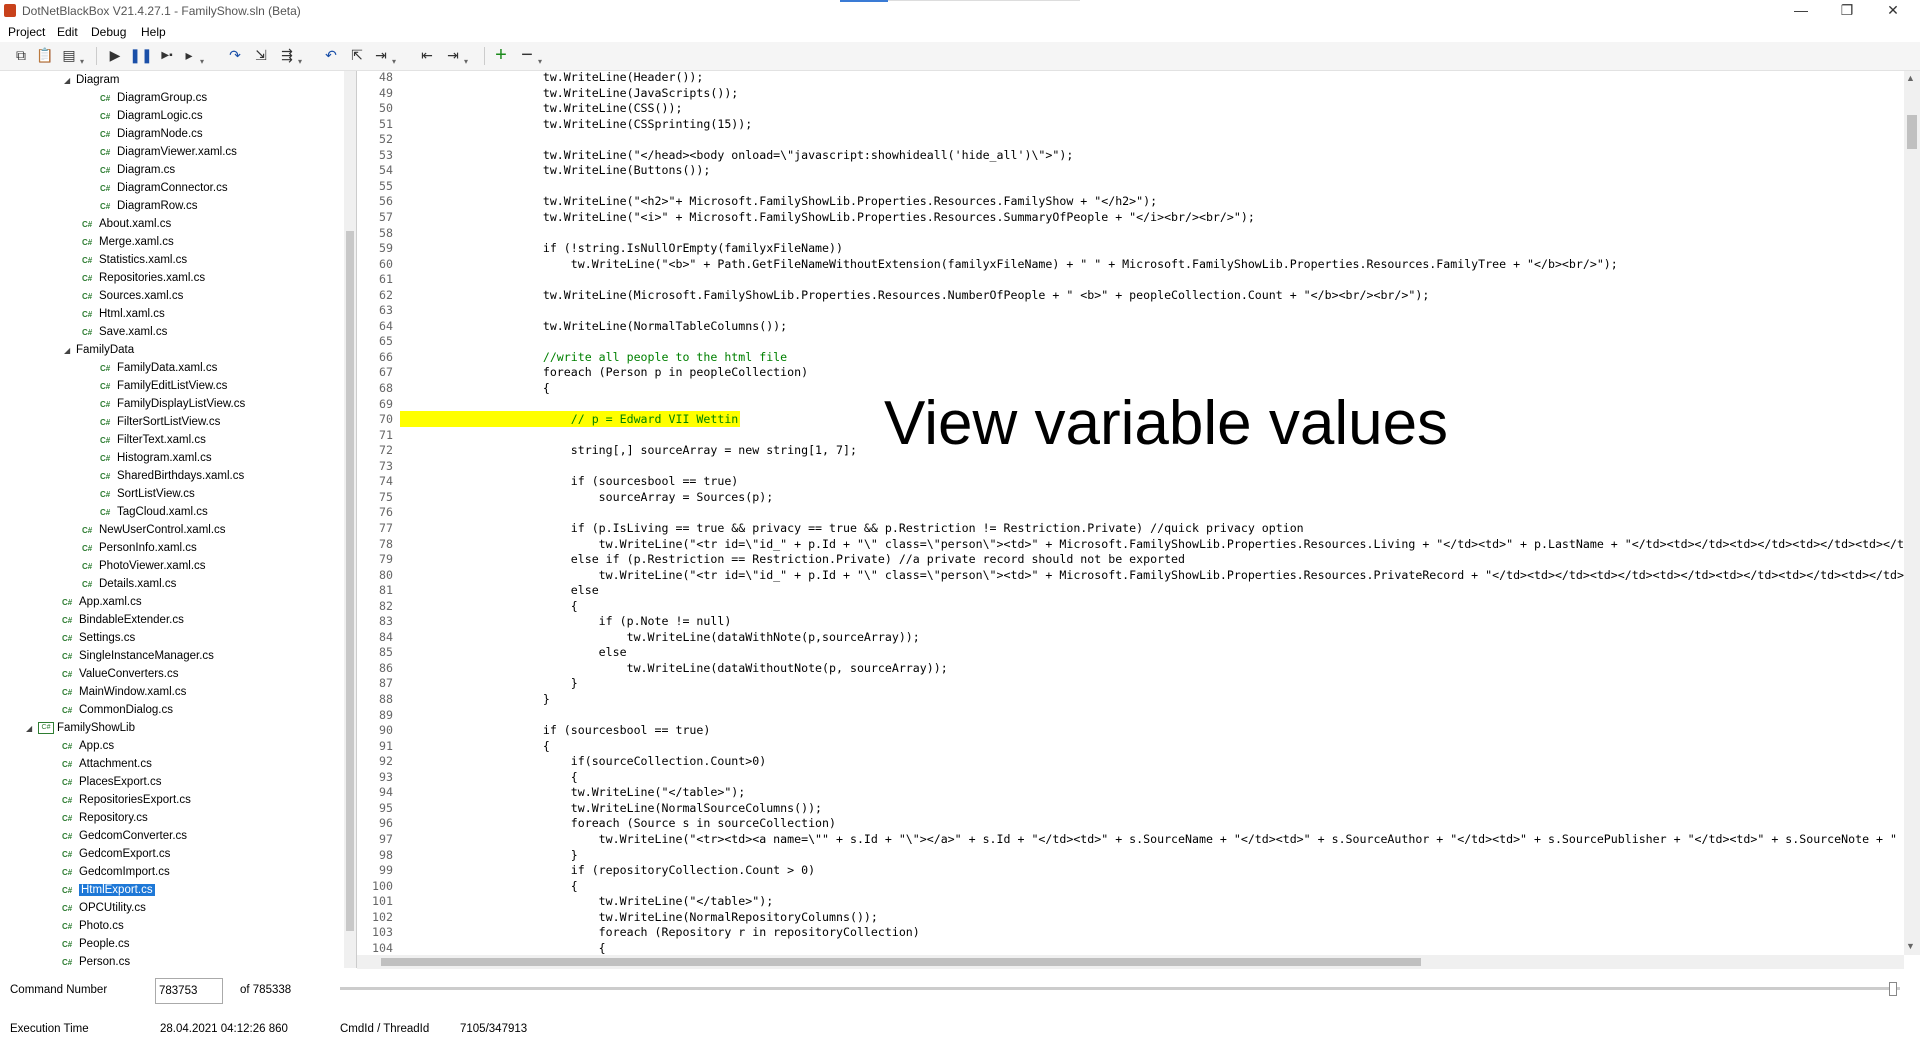  Describe the element at coordinates (108, 890) in the screenshot. I see `tree-item-file: C# HtmlExport.cs` at that location.